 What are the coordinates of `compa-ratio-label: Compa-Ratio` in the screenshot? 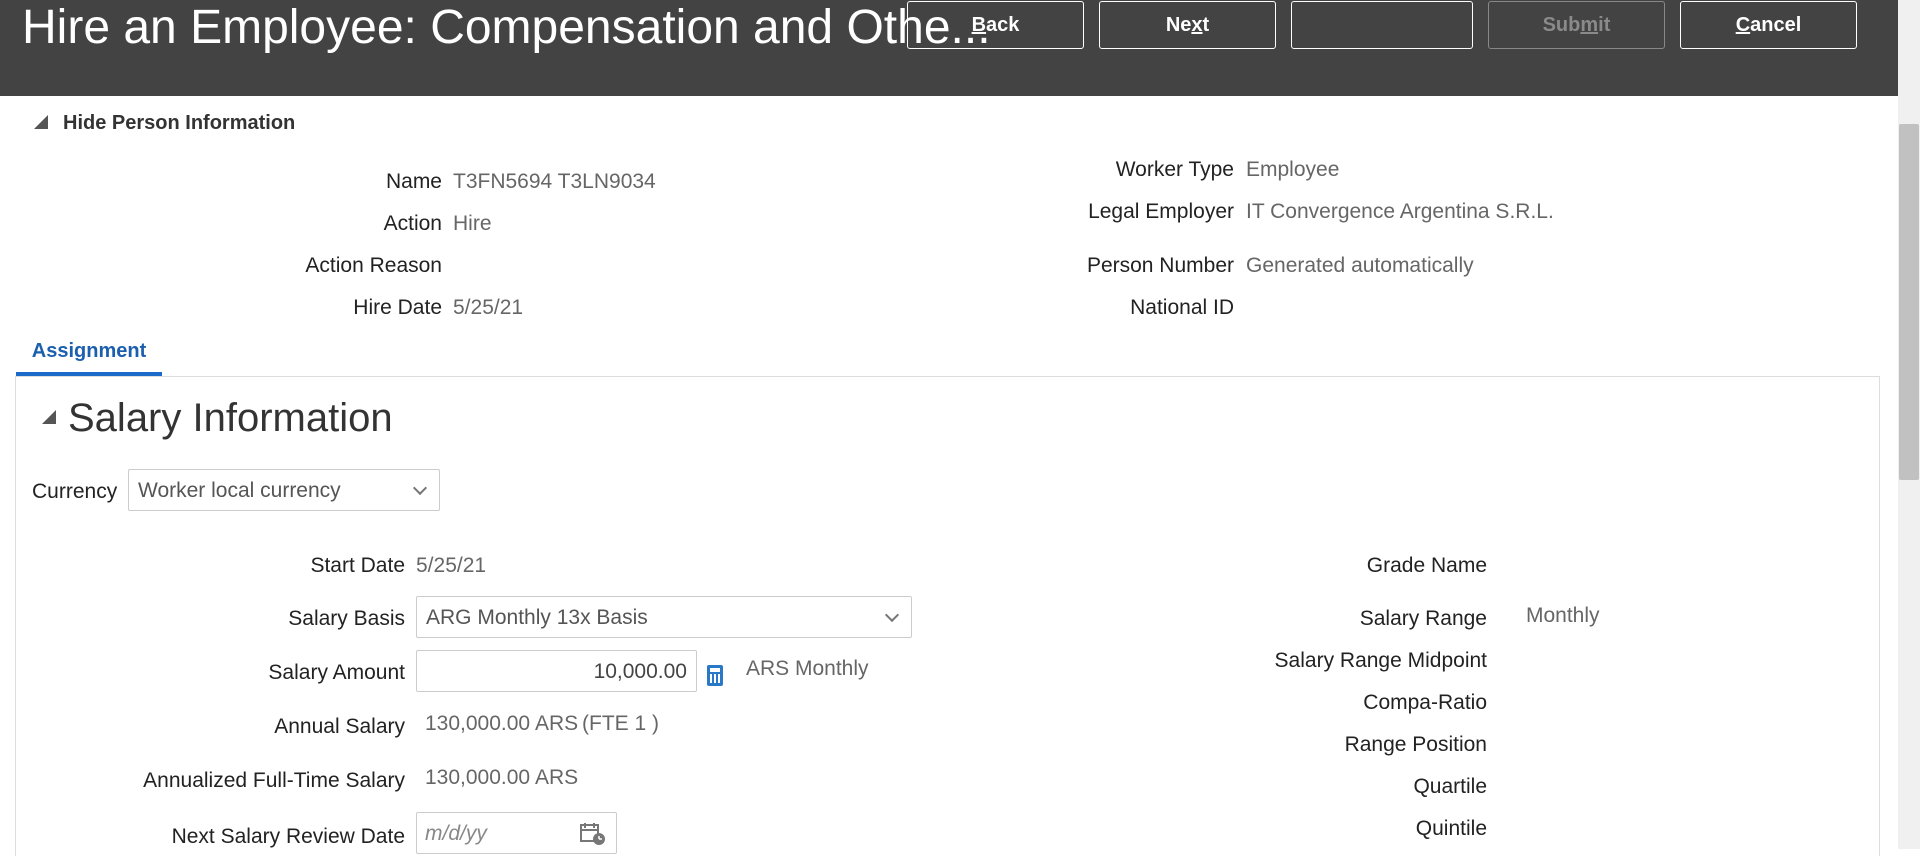 It's located at (1425, 702).